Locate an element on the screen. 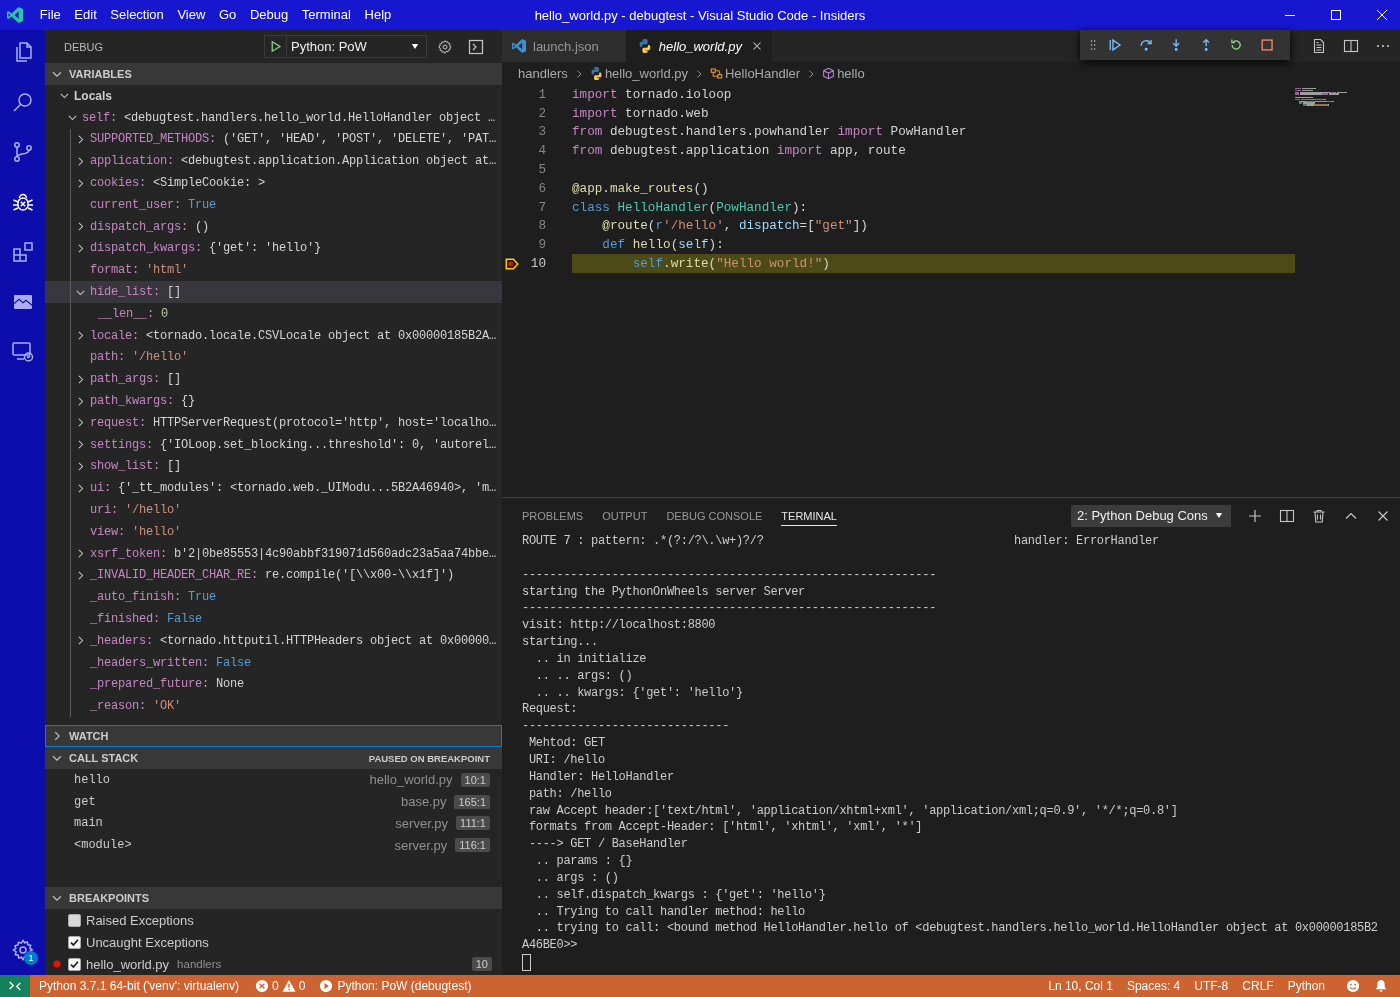 The height and width of the screenshot is (997, 1400). stop-icon is located at coordinates (1267, 45).